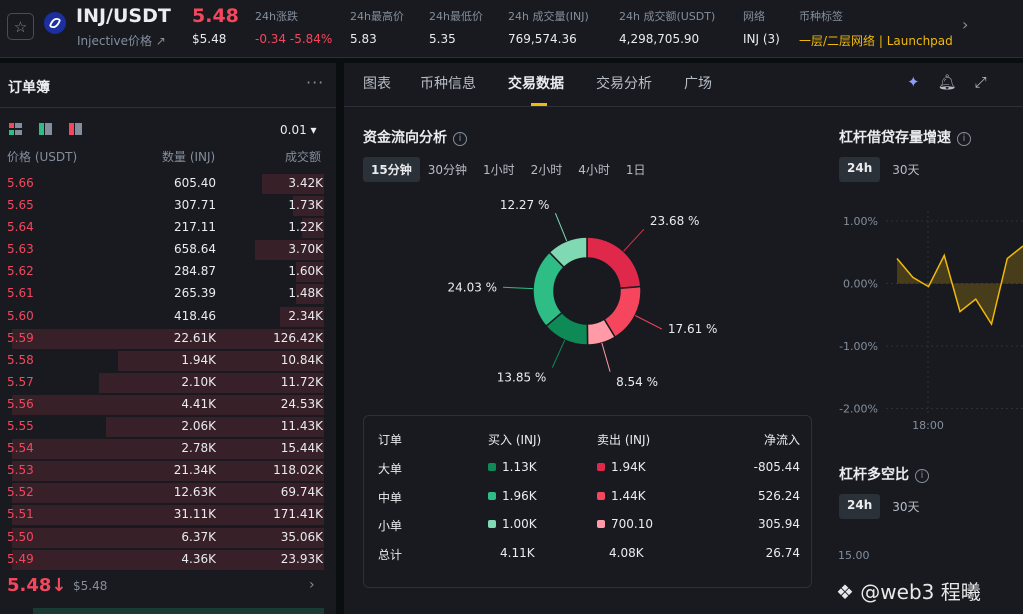 This screenshot has width=1023, height=614. Describe the element at coordinates (854, 555) in the screenshot. I see `y-tick: 15.00` at that location.